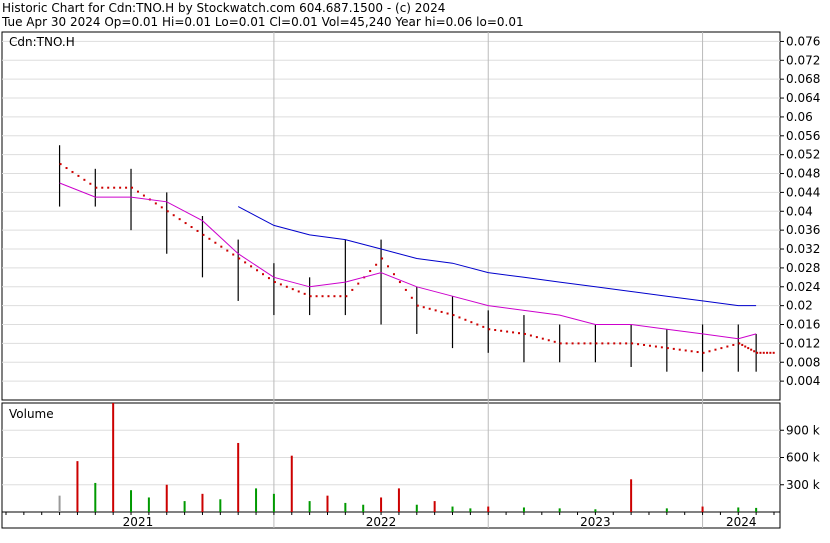 This screenshot has height=543, width=830. Describe the element at coordinates (803, 41) in the screenshot. I see `price-tick-label: 0.076` at that location.